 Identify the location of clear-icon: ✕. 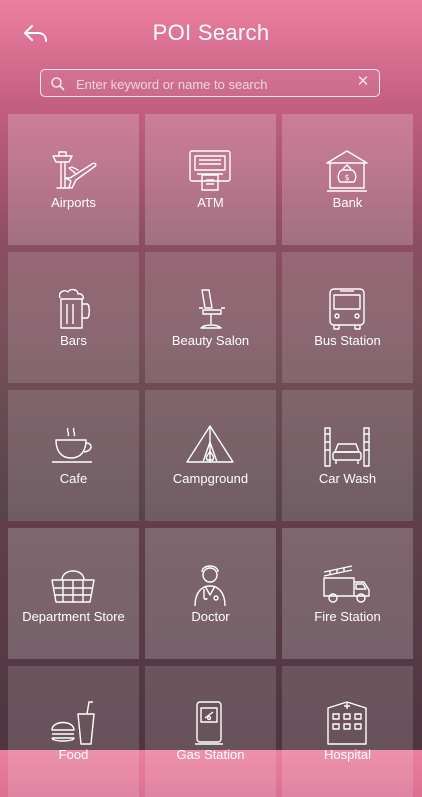
(363, 81).